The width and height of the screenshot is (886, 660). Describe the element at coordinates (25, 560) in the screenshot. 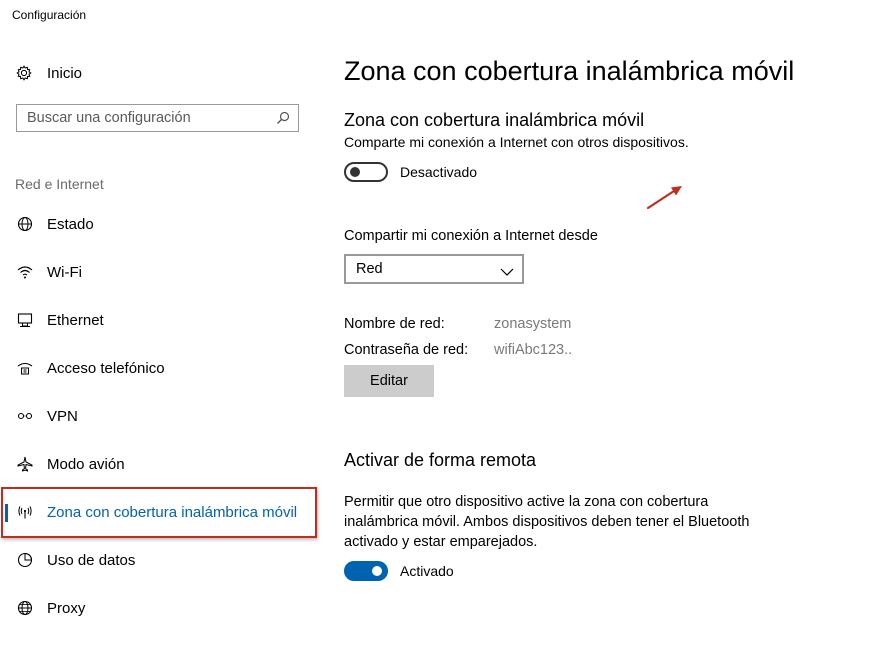

I see `data-usage-icon` at that location.